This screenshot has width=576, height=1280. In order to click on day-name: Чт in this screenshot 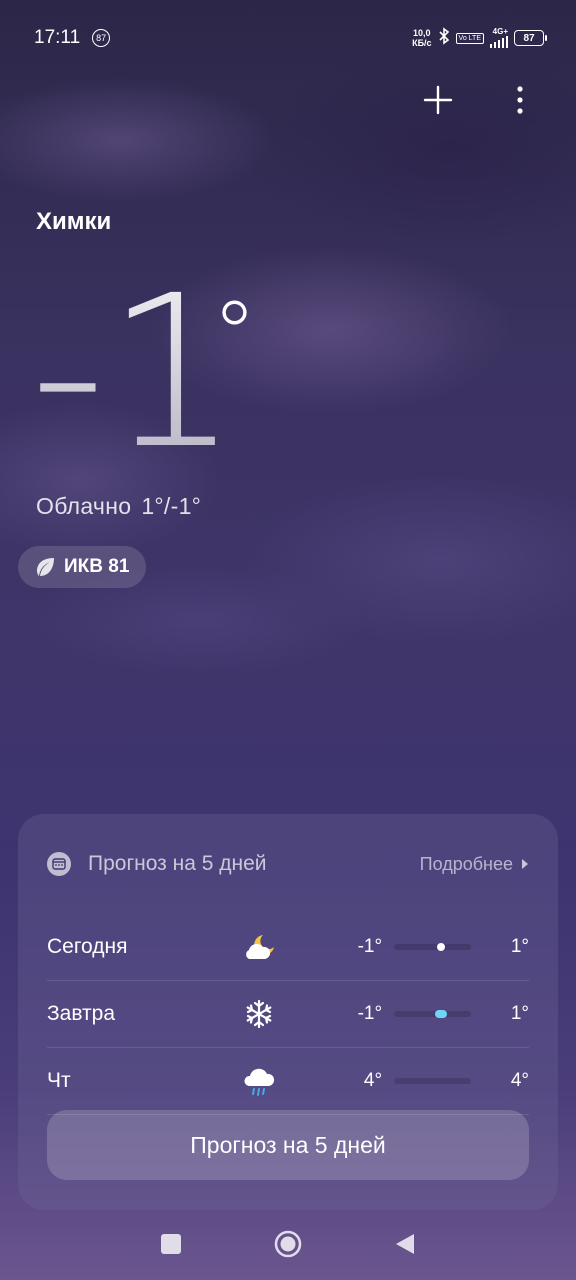, I will do `click(59, 1080)`.